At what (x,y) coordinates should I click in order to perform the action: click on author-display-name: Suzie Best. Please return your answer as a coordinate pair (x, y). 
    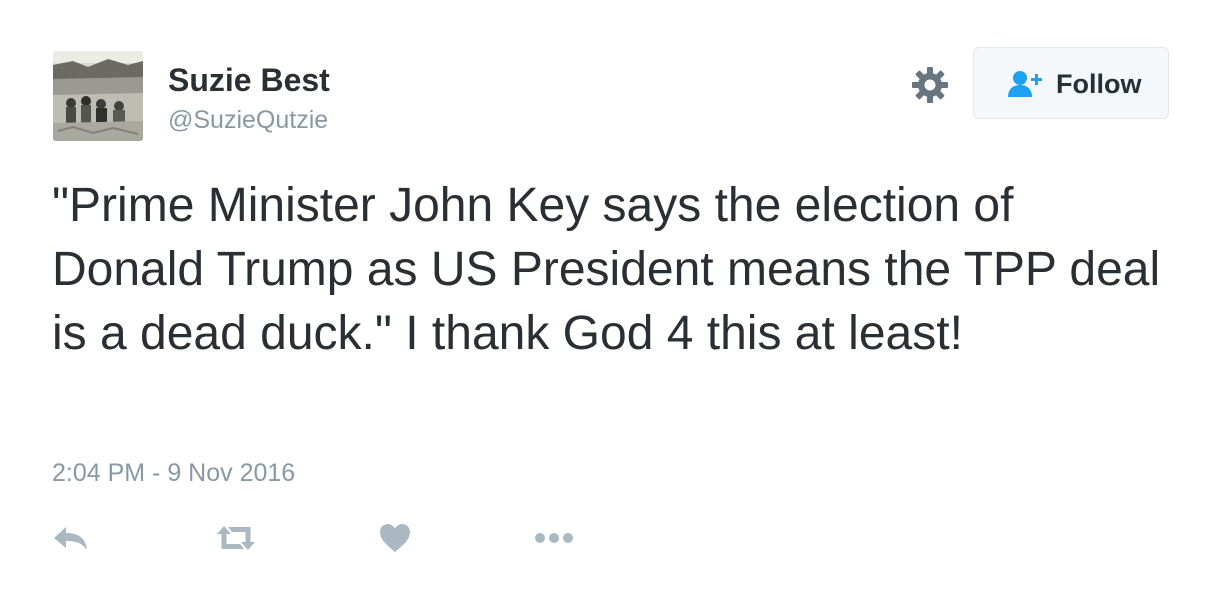
    Looking at the image, I should click on (249, 80).